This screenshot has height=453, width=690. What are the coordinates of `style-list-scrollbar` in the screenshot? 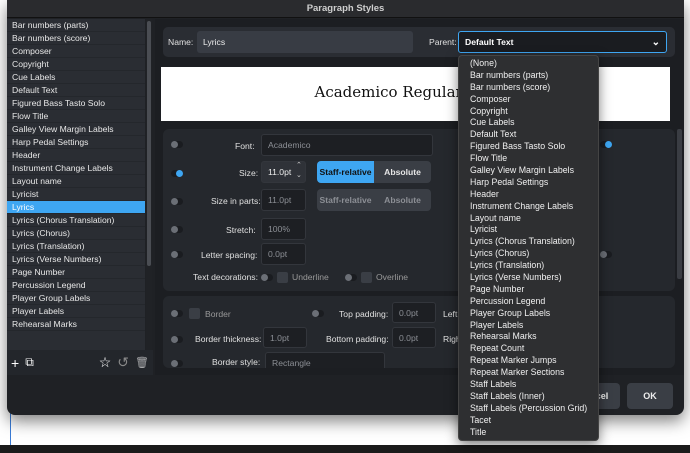 It's located at (149, 184).